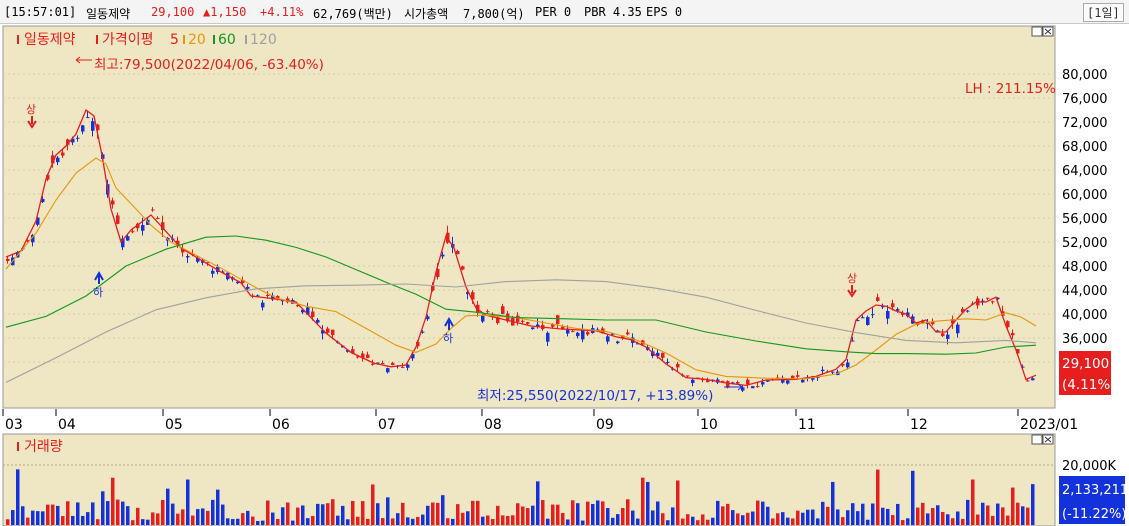 Image resolution: width=1129 pixels, height=526 pixels. What do you see at coordinates (529, 421) in the screenshot?
I see `time-axis` at bounding box center [529, 421].